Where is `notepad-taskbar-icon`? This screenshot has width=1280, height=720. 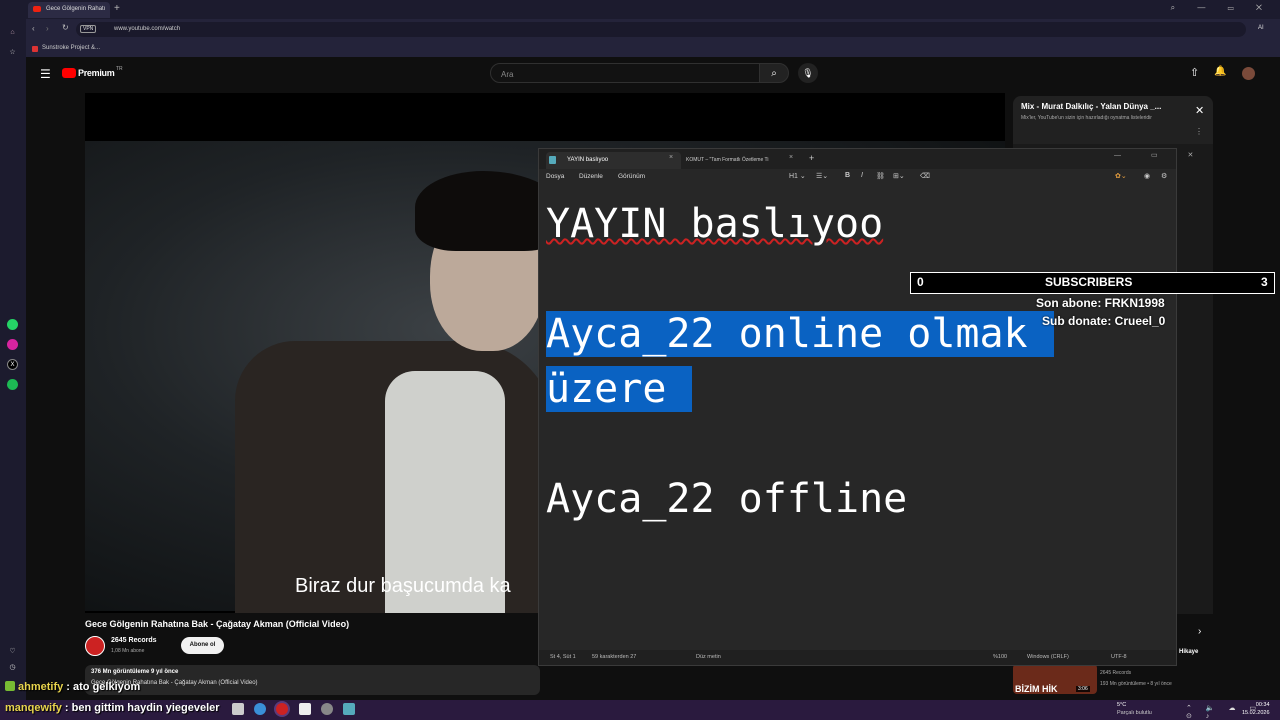 notepad-taskbar-icon is located at coordinates (349, 709).